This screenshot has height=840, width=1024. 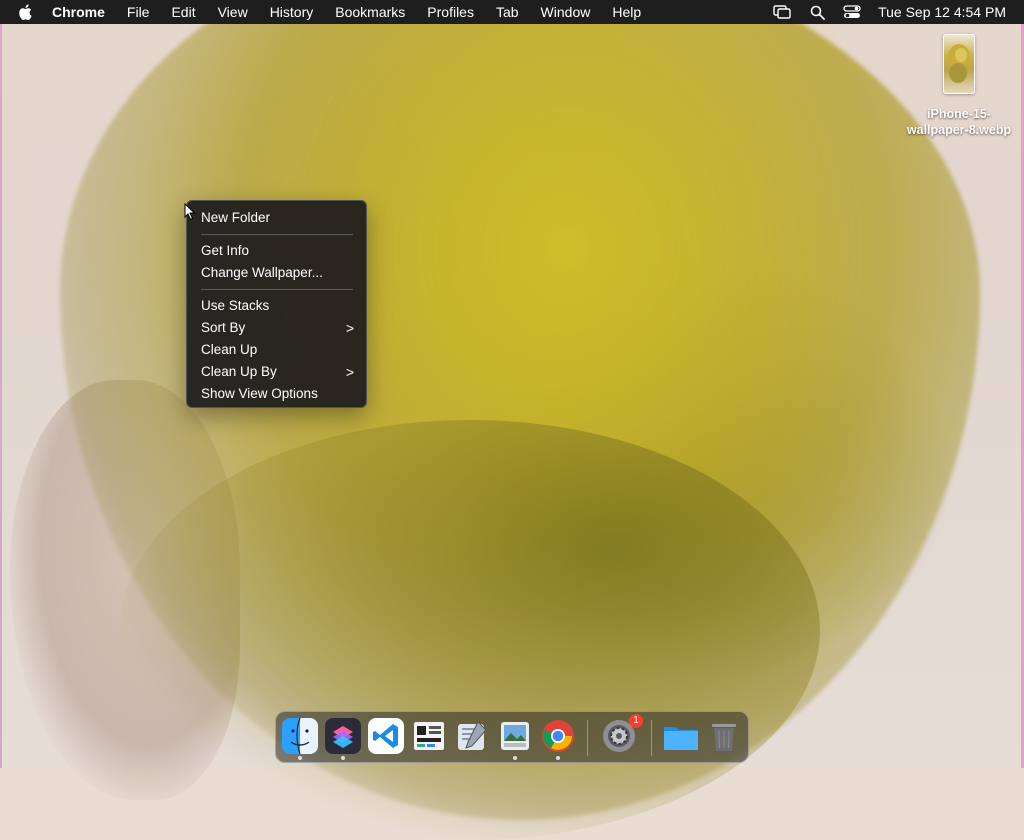 I want to click on menu-profiles: Profiles, so click(x=450, y=12).